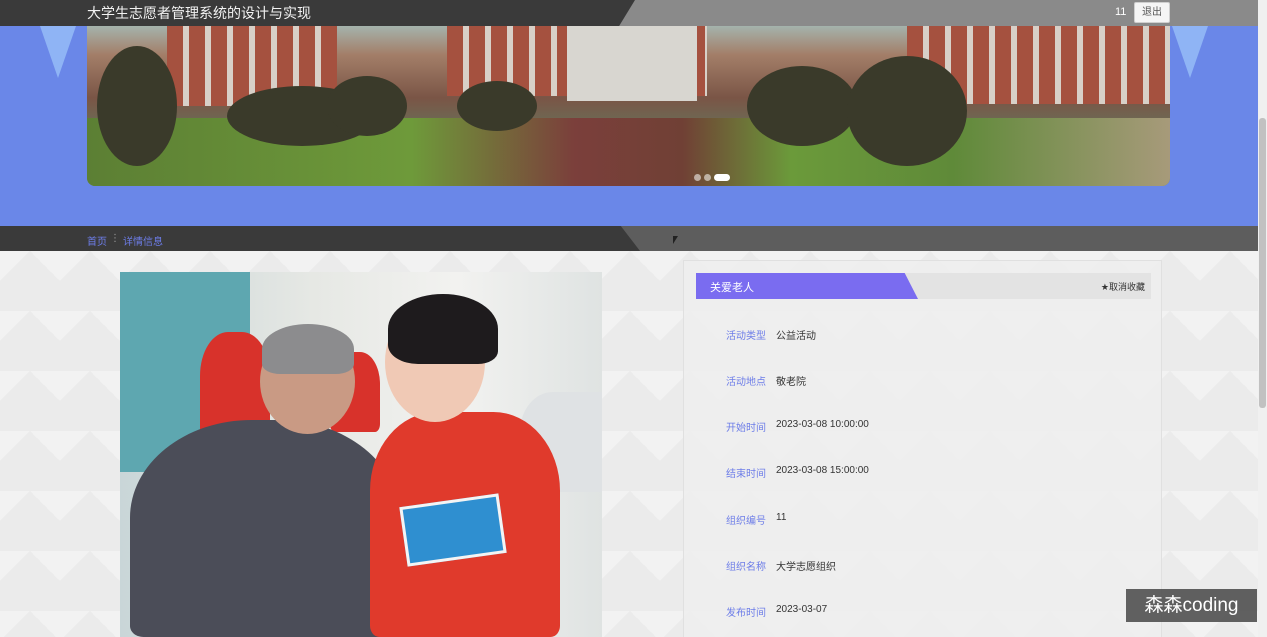  Describe the element at coordinates (746, 336) in the screenshot. I see `field-label: 活动类型` at that location.